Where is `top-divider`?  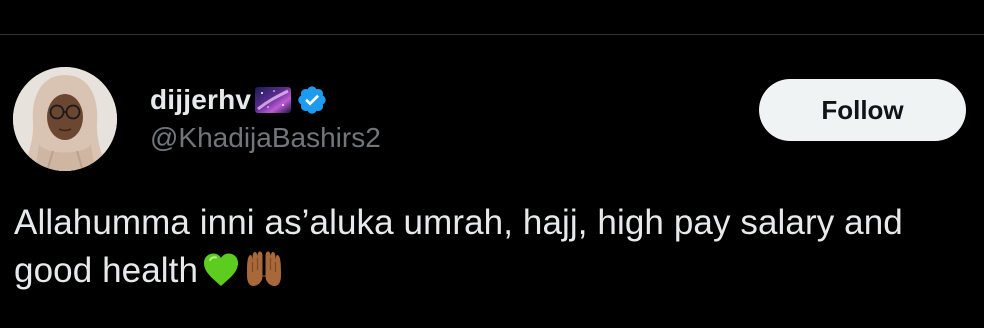
top-divider is located at coordinates (492, 34).